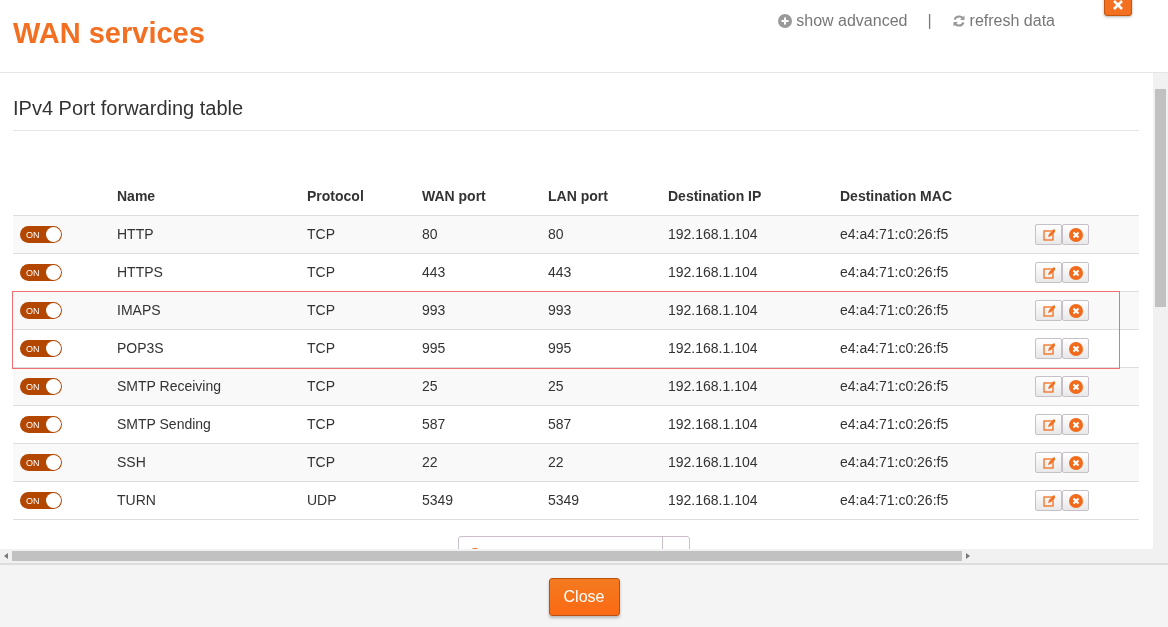 This screenshot has height=627, width=1168. Describe the element at coordinates (754, 196) in the screenshot. I see `column-header: Destination IP` at that location.